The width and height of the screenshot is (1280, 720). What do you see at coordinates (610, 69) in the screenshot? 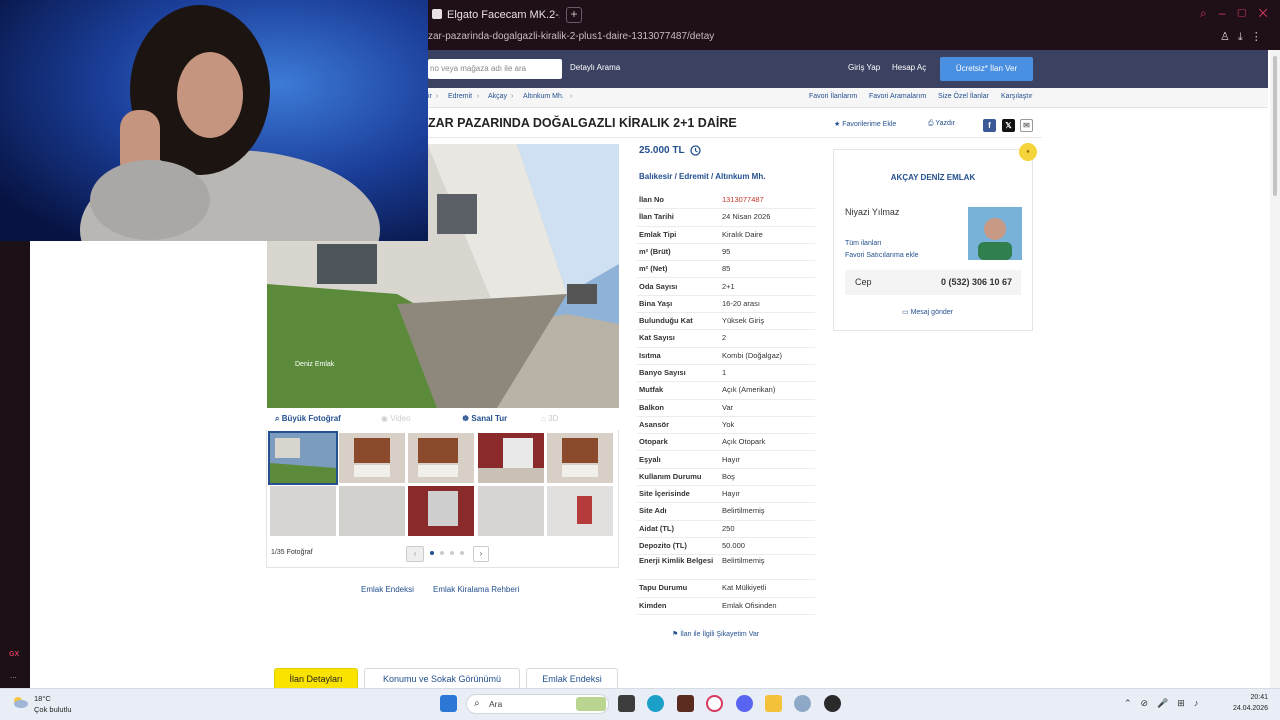
I see `detailed-search-link: Detaylı Arama` at bounding box center [610, 69].